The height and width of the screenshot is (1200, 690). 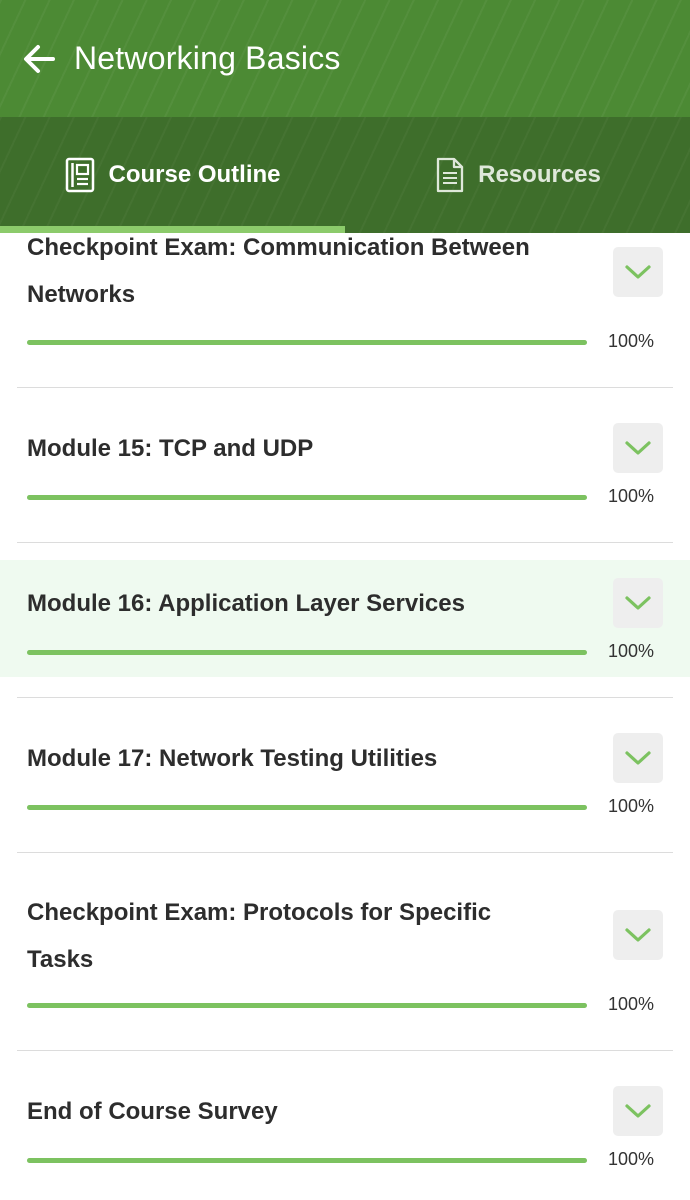 What do you see at coordinates (232, 758) in the screenshot?
I see `title-line: Module 17: Network Testing Utilities` at bounding box center [232, 758].